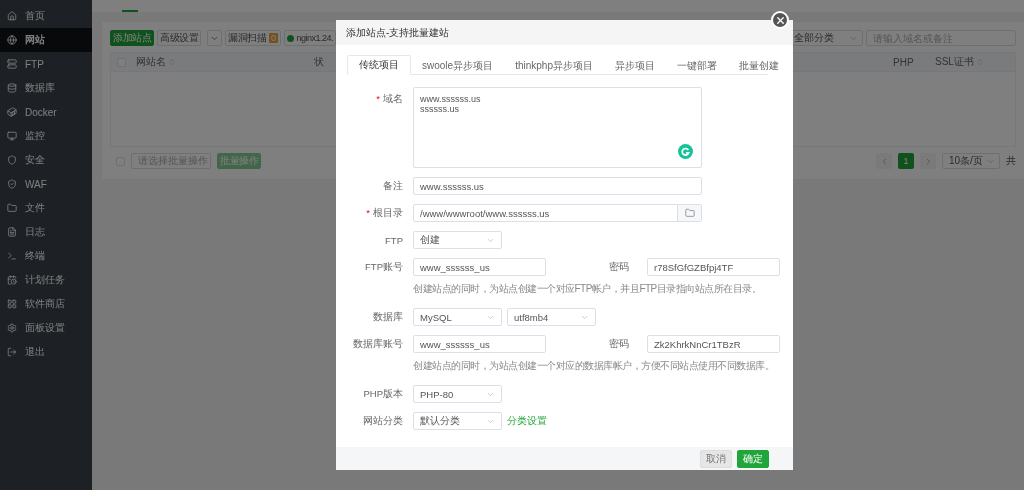 The height and width of the screenshot is (490, 1024). What do you see at coordinates (179, 38) in the screenshot?
I see `advanced-settings-button: 高级设置` at bounding box center [179, 38].